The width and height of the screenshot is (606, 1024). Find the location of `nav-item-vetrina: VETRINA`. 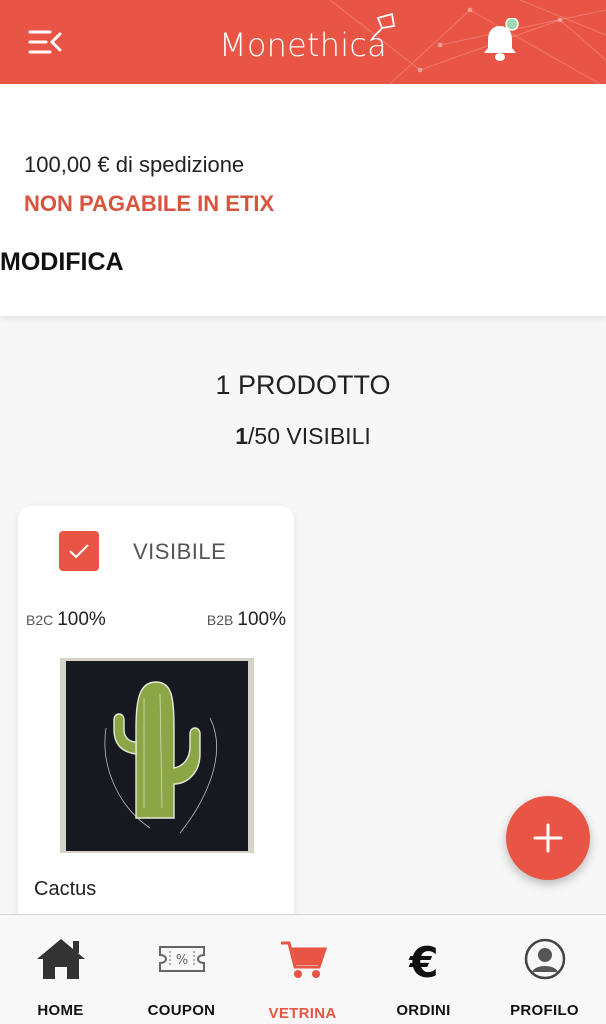

nav-item-vetrina: VETRINA is located at coordinates (302, 969).